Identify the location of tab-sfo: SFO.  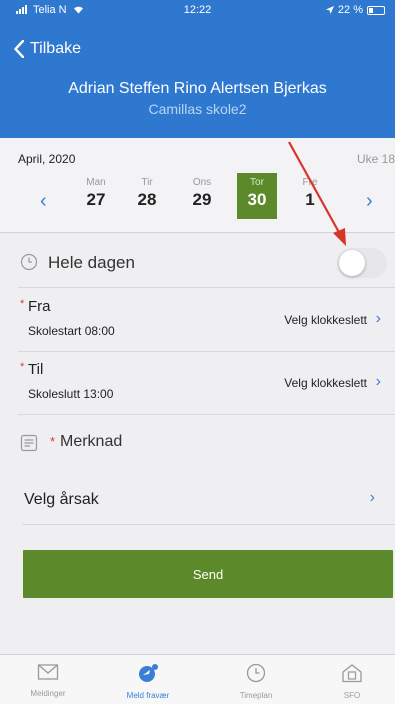
(352, 681).